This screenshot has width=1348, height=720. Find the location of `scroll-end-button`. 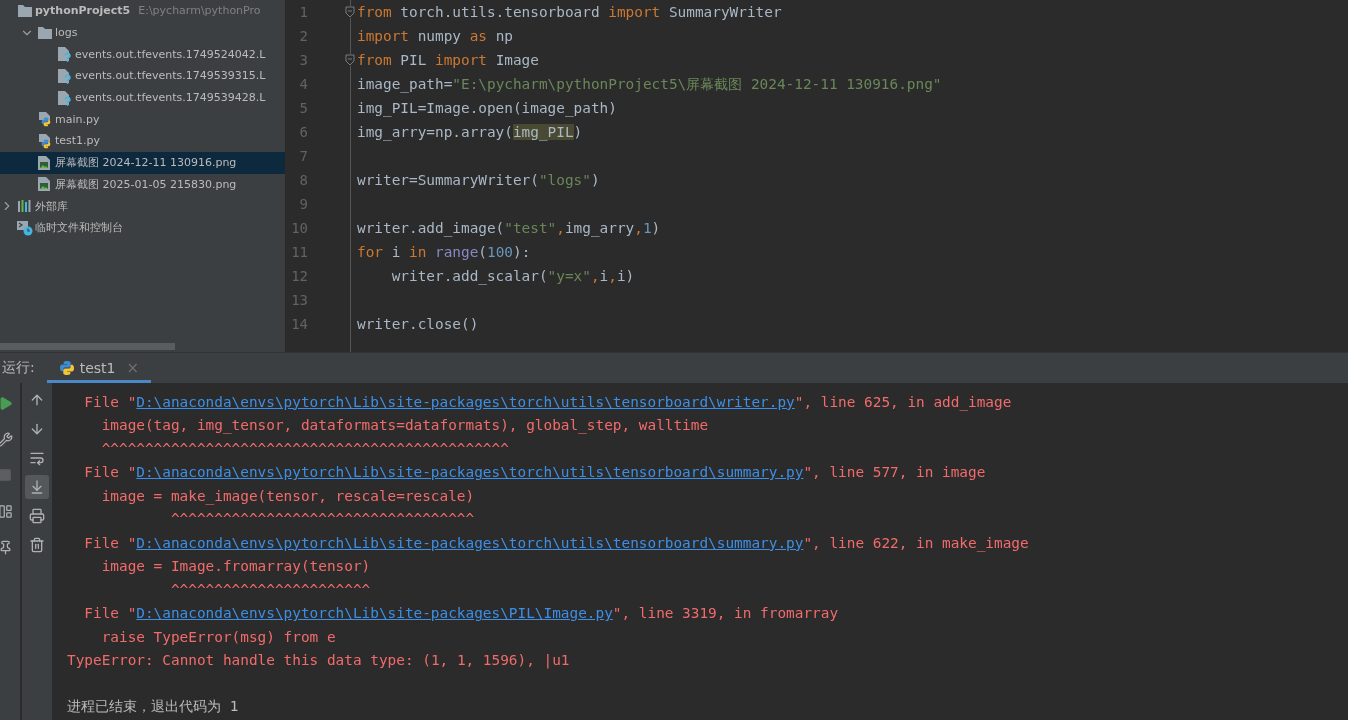

scroll-end-button is located at coordinates (37, 487).